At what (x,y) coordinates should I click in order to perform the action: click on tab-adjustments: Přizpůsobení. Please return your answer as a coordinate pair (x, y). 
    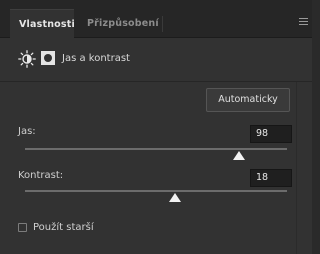
    Looking at the image, I should click on (119, 23).